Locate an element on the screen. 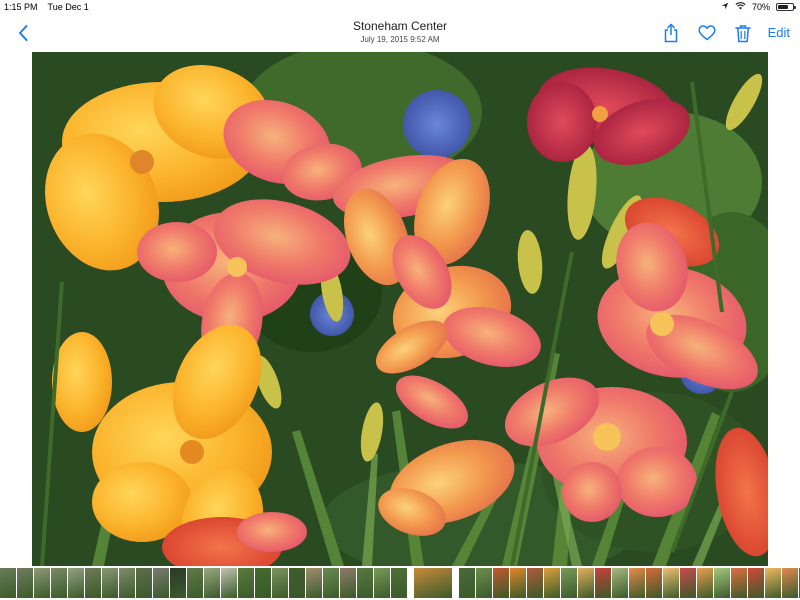 This screenshot has height=600, width=800. back-button is located at coordinates (23, 33).